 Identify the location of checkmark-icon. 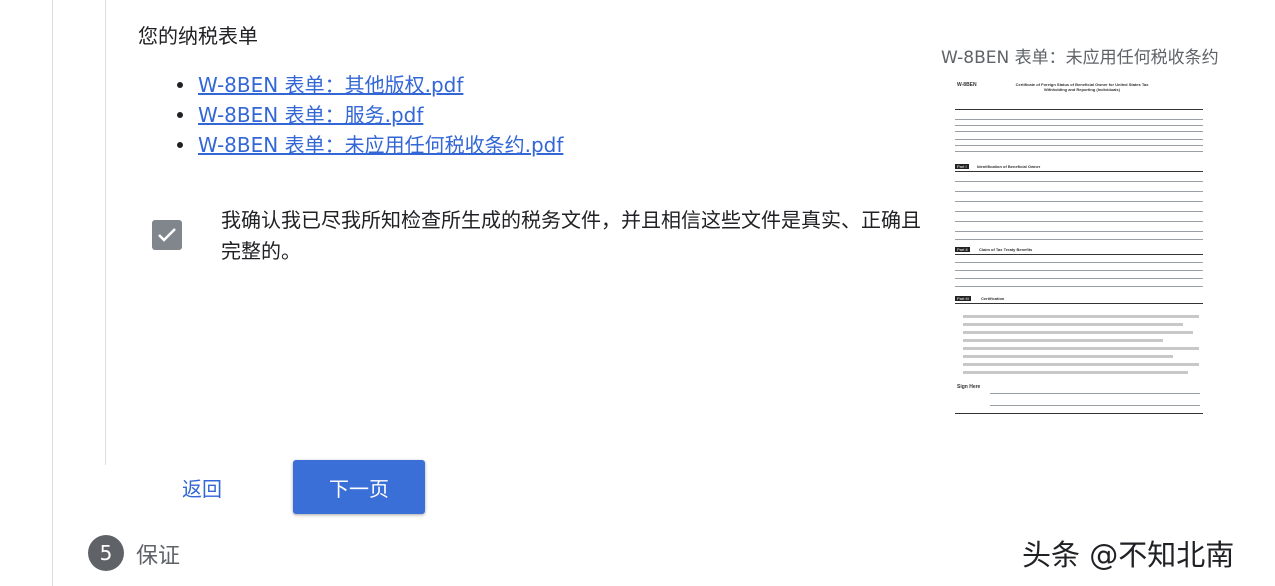
(167, 235).